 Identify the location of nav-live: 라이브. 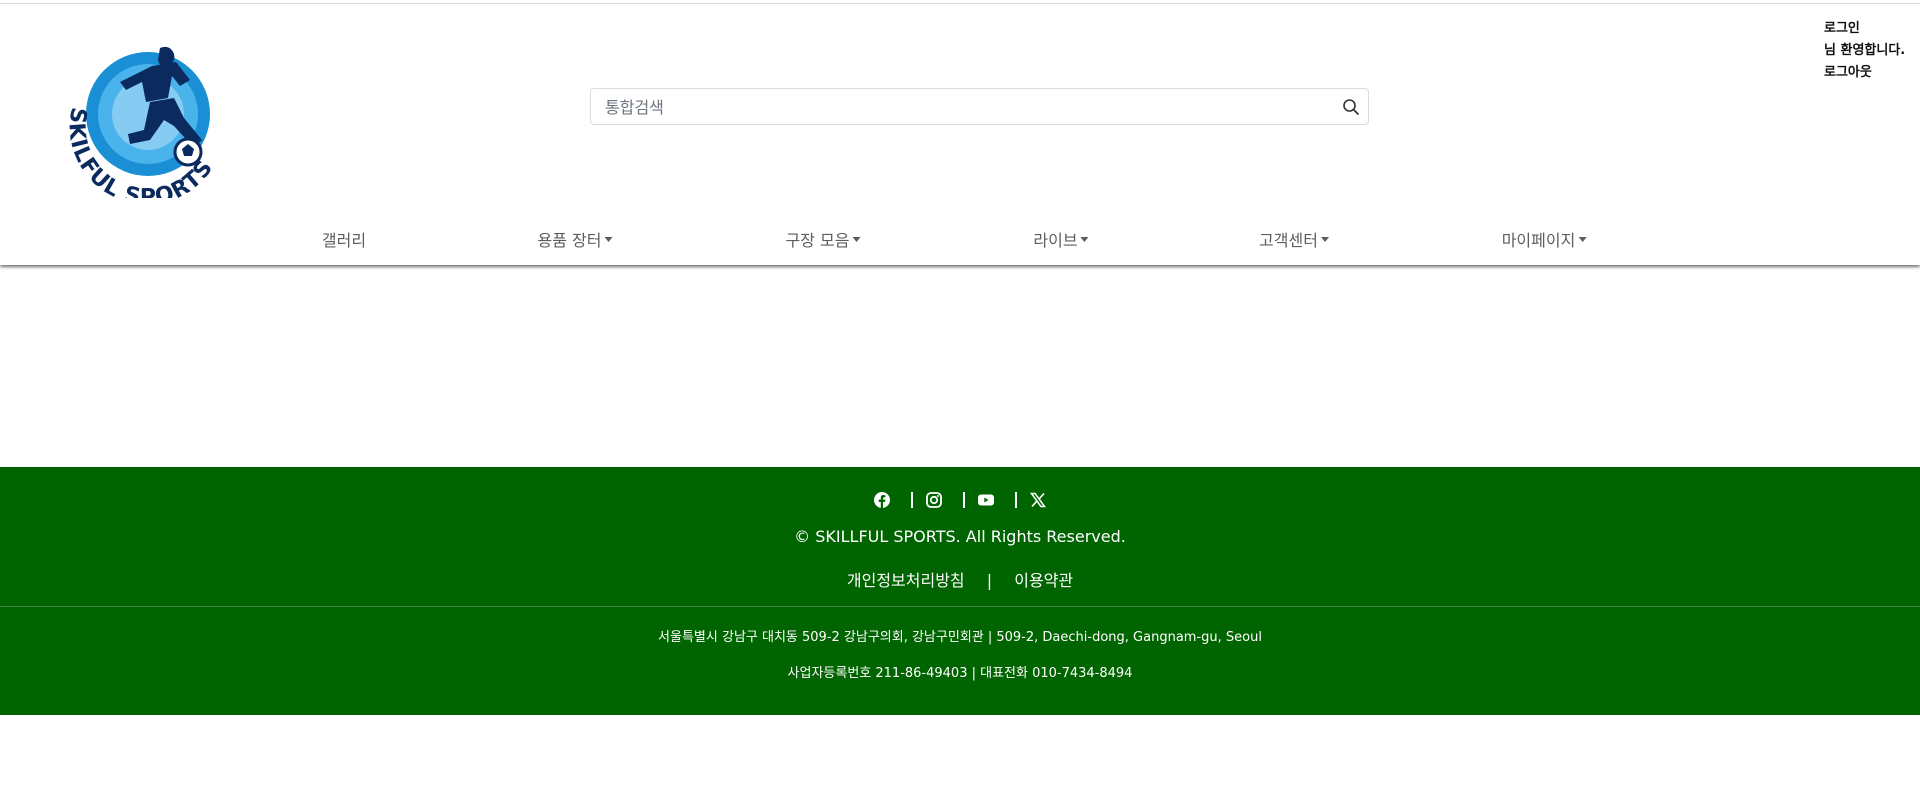
(1061, 241).